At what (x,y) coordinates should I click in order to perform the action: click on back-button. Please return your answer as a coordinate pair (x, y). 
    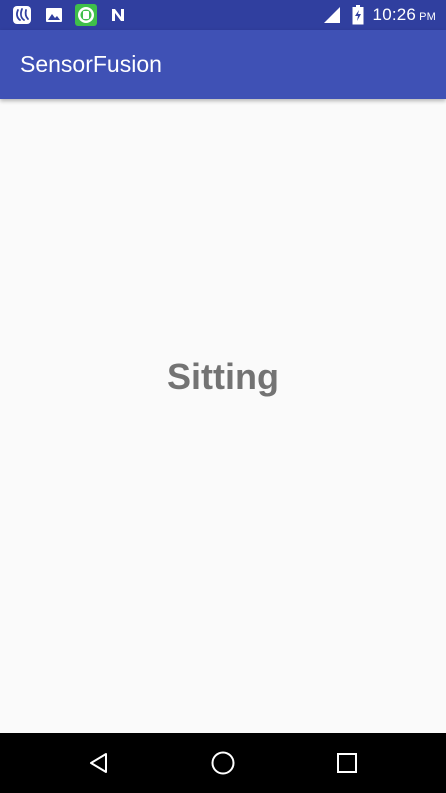
    Looking at the image, I should click on (99, 763).